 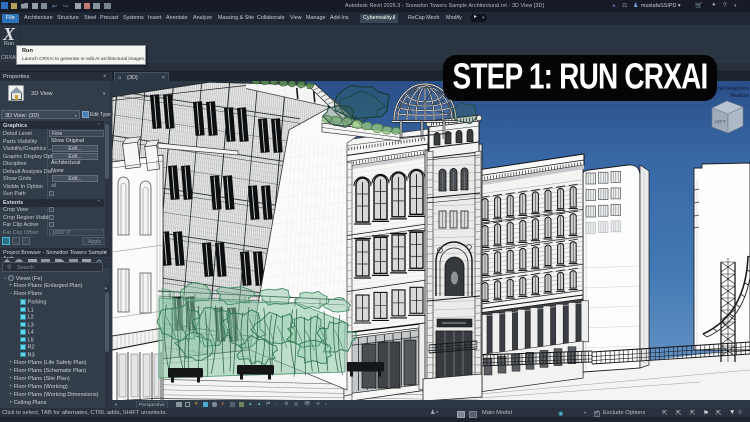 What do you see at coordinates (720, 121) in the screenshot?
I see `svg-text: LEFT` at bounding box center [720, 121].